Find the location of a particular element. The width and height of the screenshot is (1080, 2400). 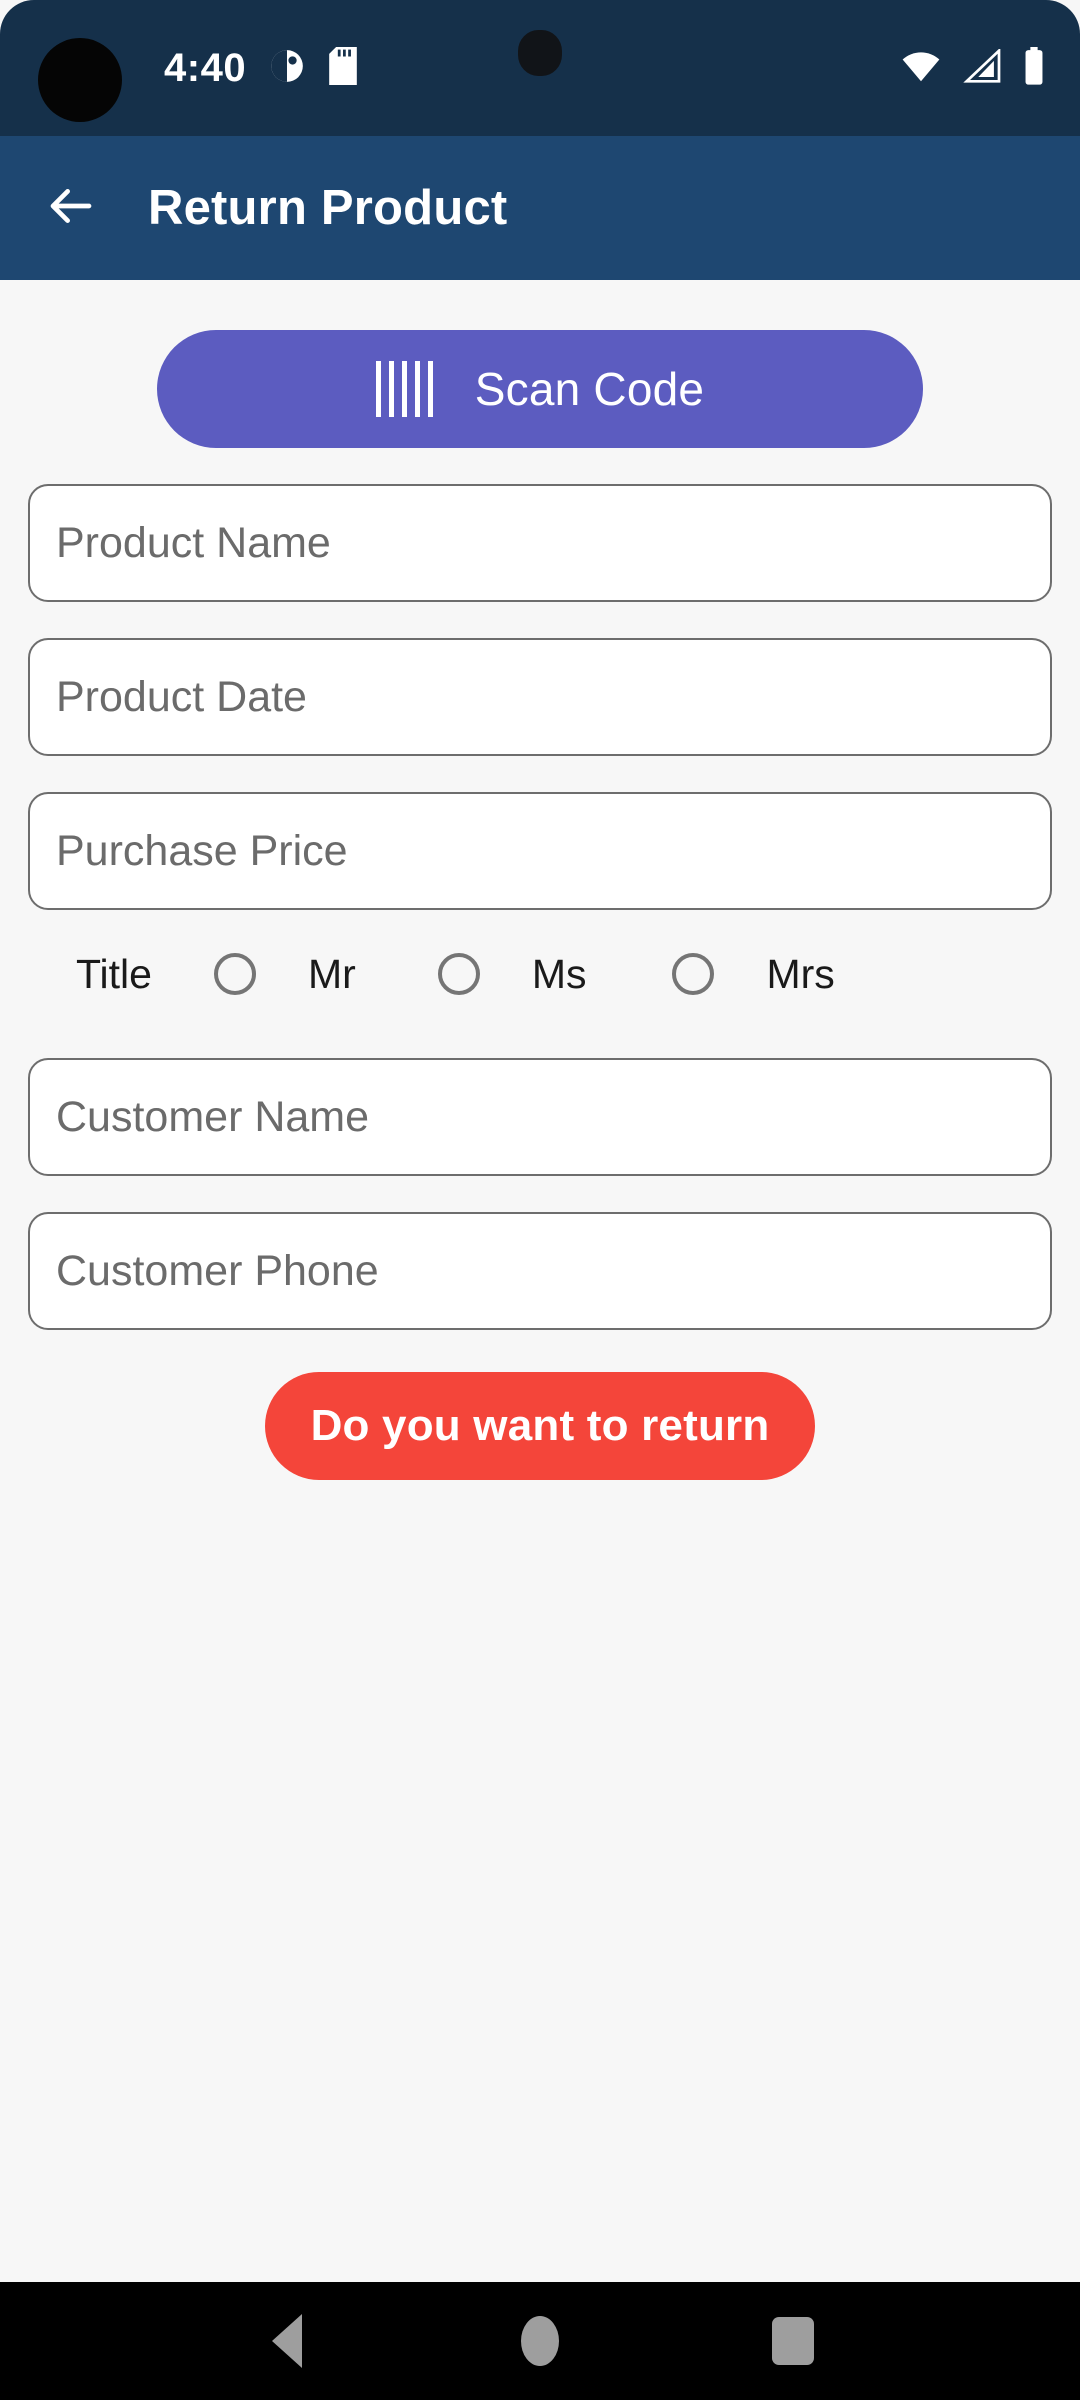

return-submit-button: Do you want to return is located at coordinates (540, 1426).